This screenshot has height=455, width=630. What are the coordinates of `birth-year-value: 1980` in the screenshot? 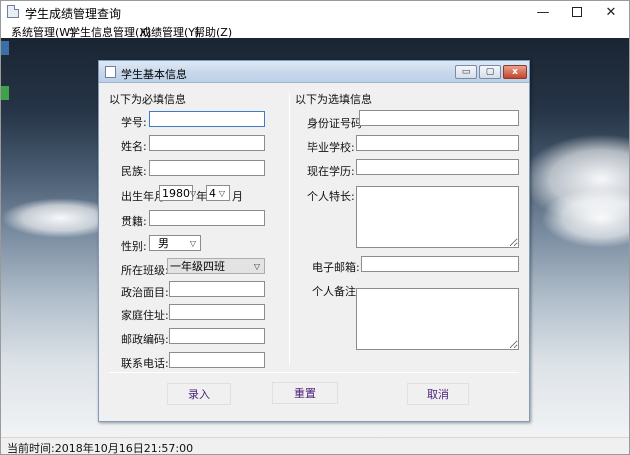 It's located at (176, 193).